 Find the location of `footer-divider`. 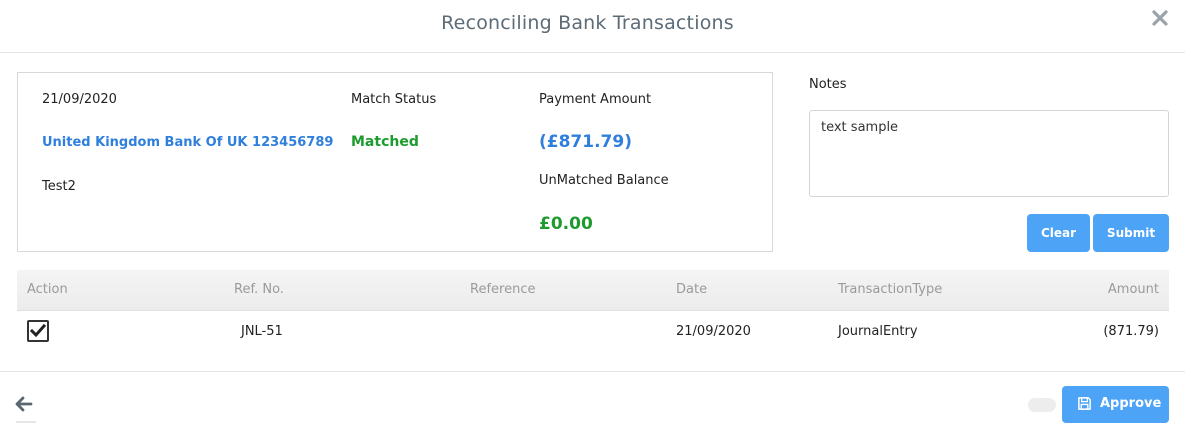

footer-divider is located at coordinates (592, 371).